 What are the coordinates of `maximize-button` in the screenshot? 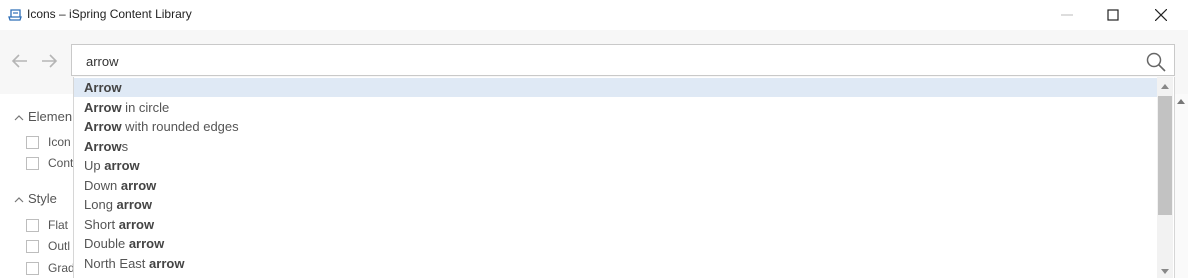 It's located at (1113, 15).